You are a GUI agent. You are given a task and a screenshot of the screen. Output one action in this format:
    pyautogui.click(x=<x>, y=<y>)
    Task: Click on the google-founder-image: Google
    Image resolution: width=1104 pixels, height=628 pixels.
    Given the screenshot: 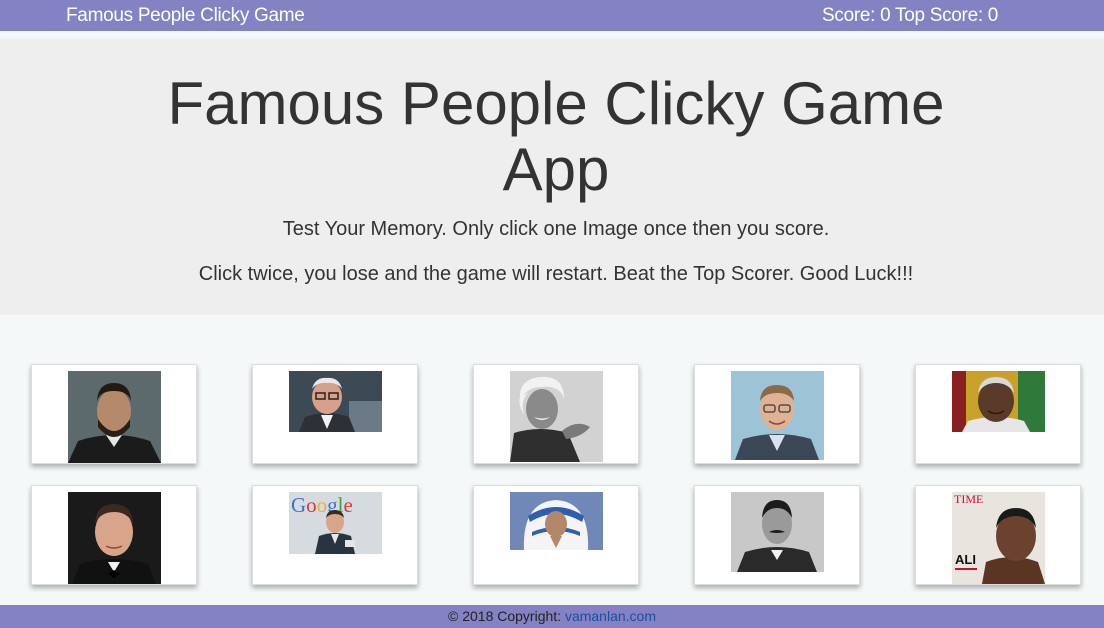 What is the action you would take?
    pyautogui.click(x=335, y=523)
    